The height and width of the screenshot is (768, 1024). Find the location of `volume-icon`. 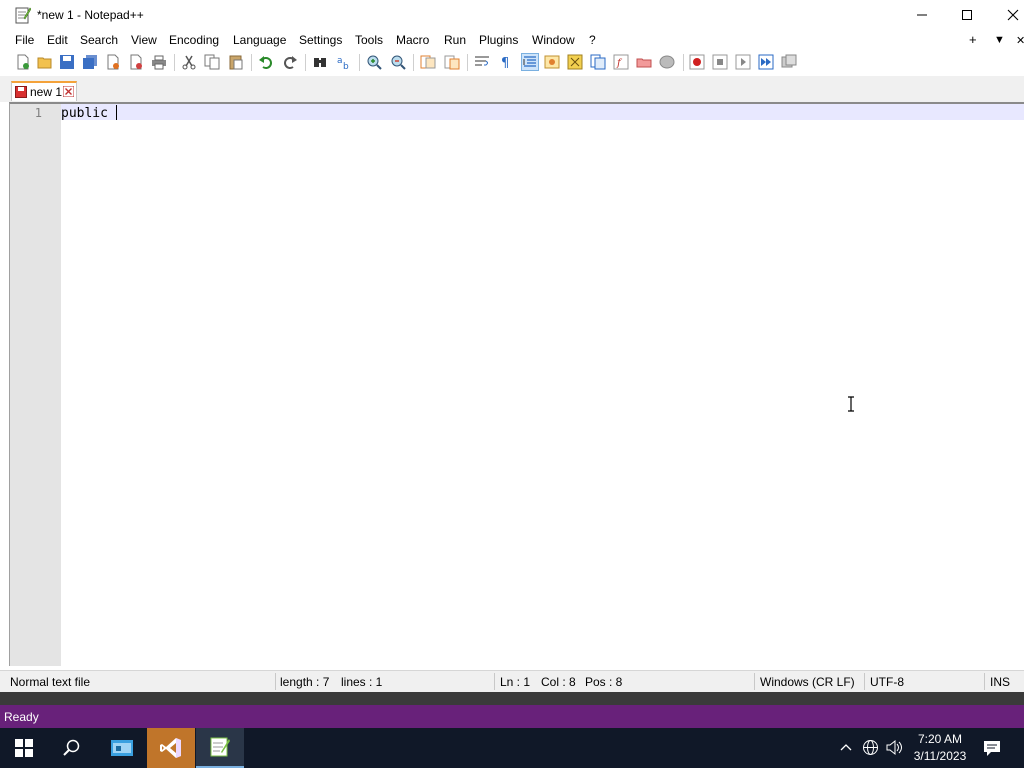

volume-icon is located at coordinates (894, 747).